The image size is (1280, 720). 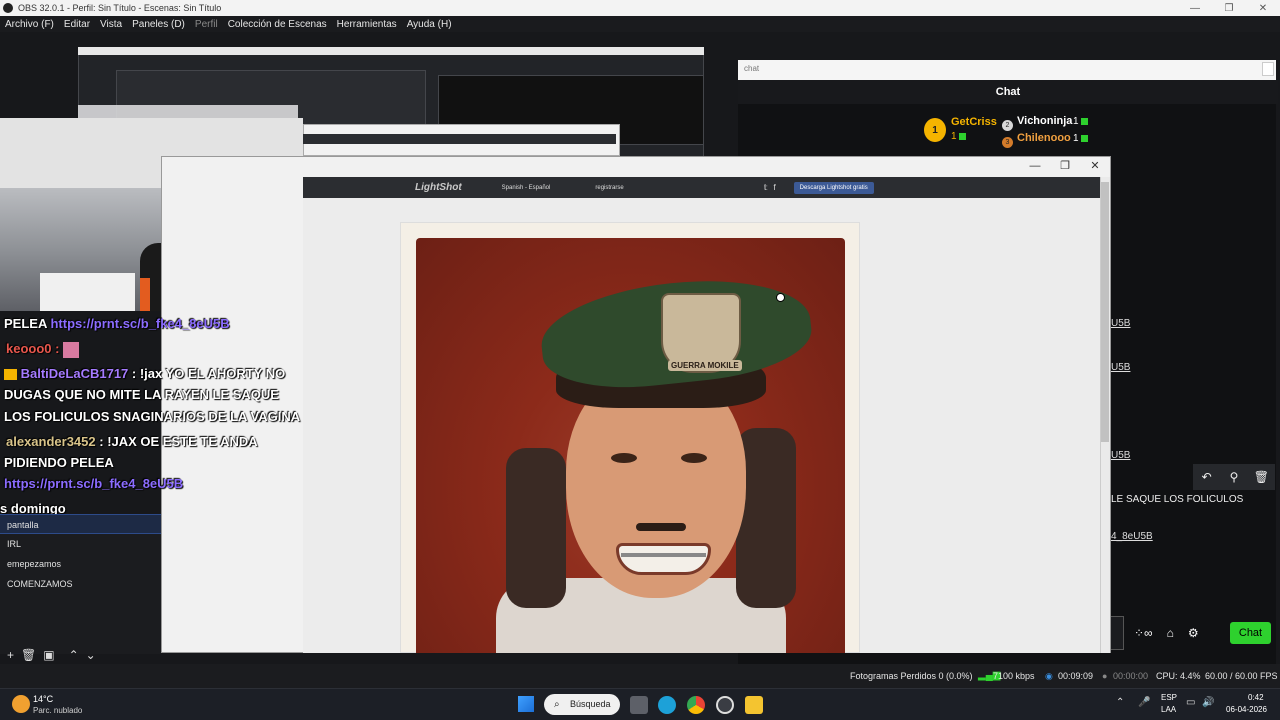 I want to click on overlay-line-5: LOS FOLICULOS SNAGINARIOS DE LA VAGINA, so click(x=152, y=416).